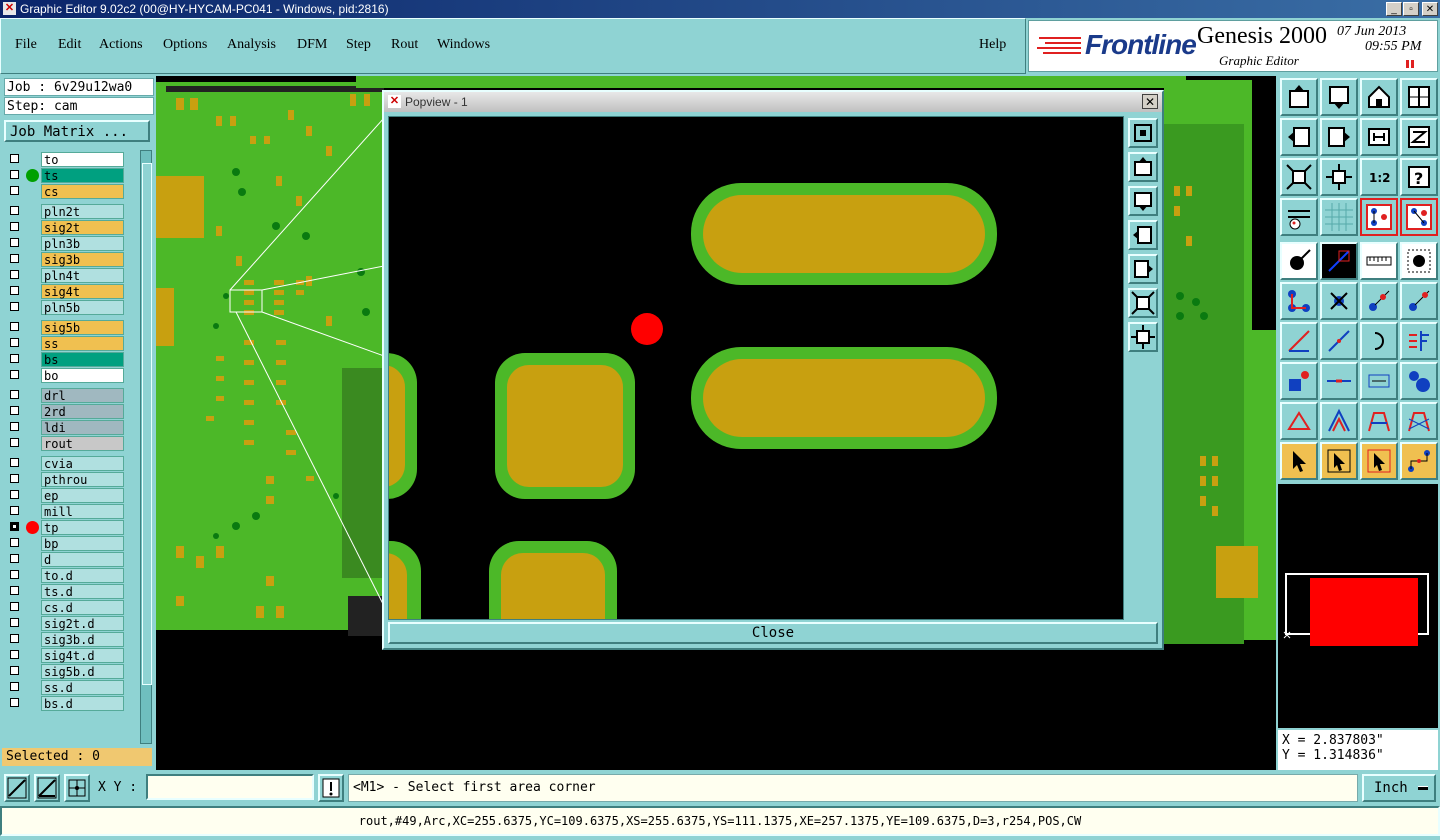 This screenshot has width=1440, height=840. I want to click on home-up-icon, so click(1299, 97).